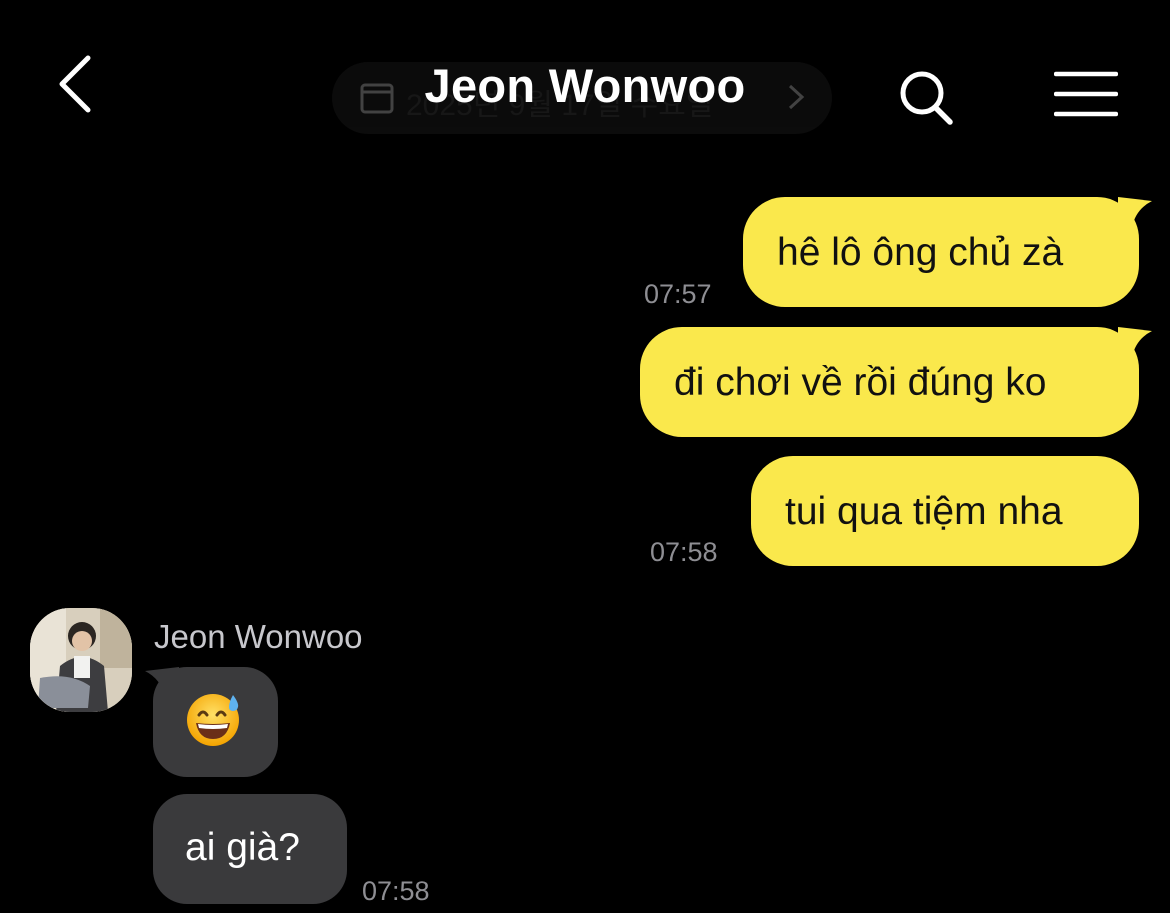 The image size is (1170, 913). I want to click on message-text: tui qua tiệm nha, so click(924, 511).